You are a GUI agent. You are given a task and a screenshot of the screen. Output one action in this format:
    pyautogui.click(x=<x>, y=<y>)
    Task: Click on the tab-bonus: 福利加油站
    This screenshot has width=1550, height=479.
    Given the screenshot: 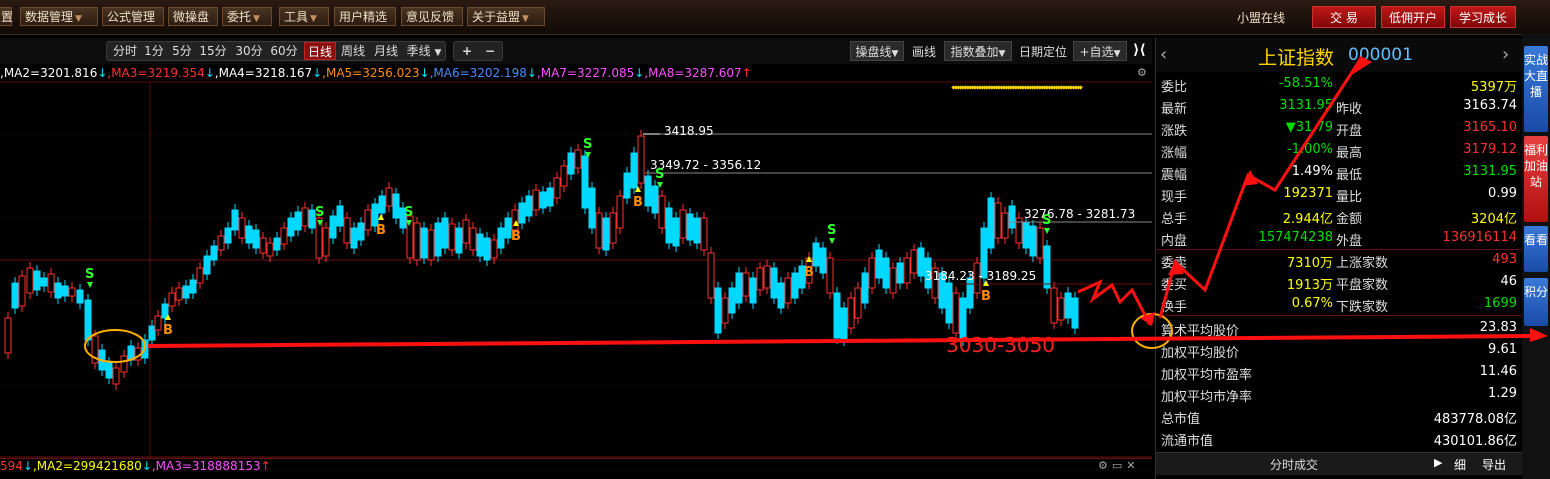 What is the action you would take?
    pyautogui.click(x=1536, y=179)
    